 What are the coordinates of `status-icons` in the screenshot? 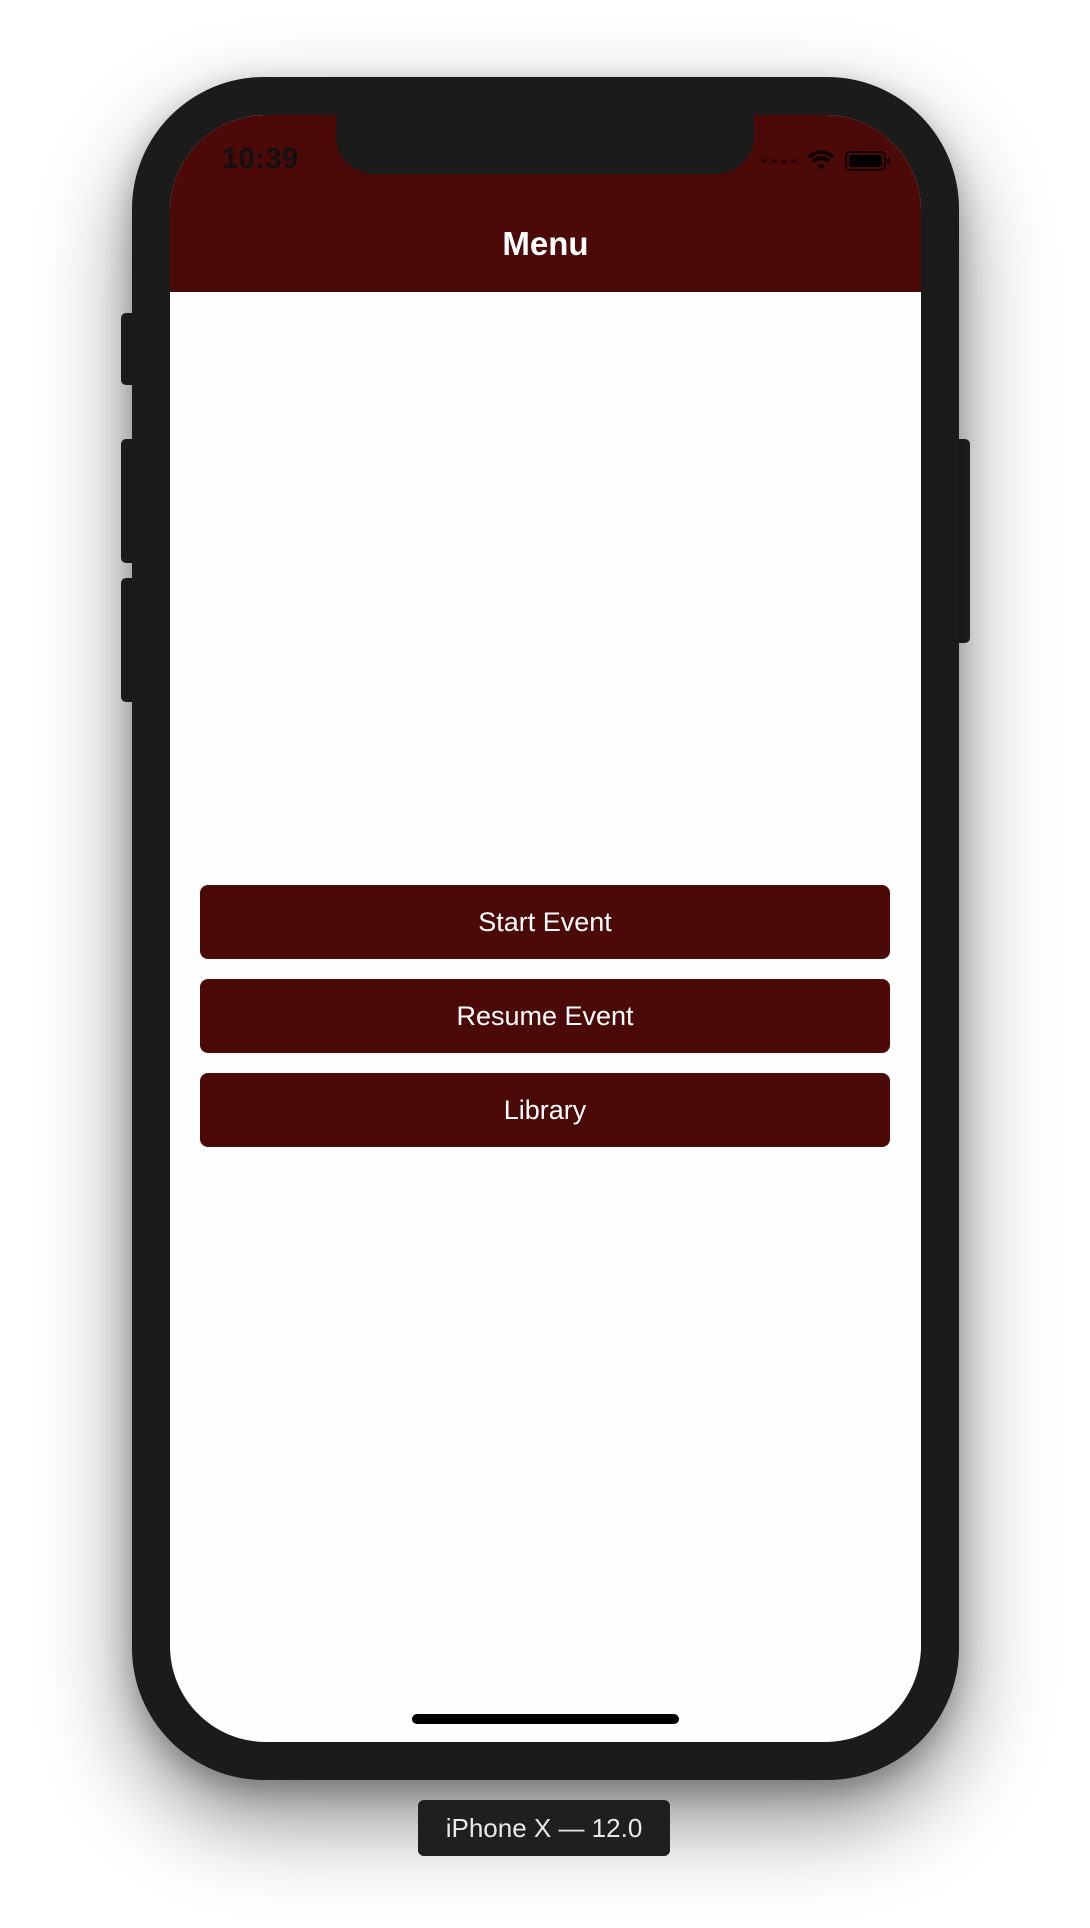 It's located at (826, 161).